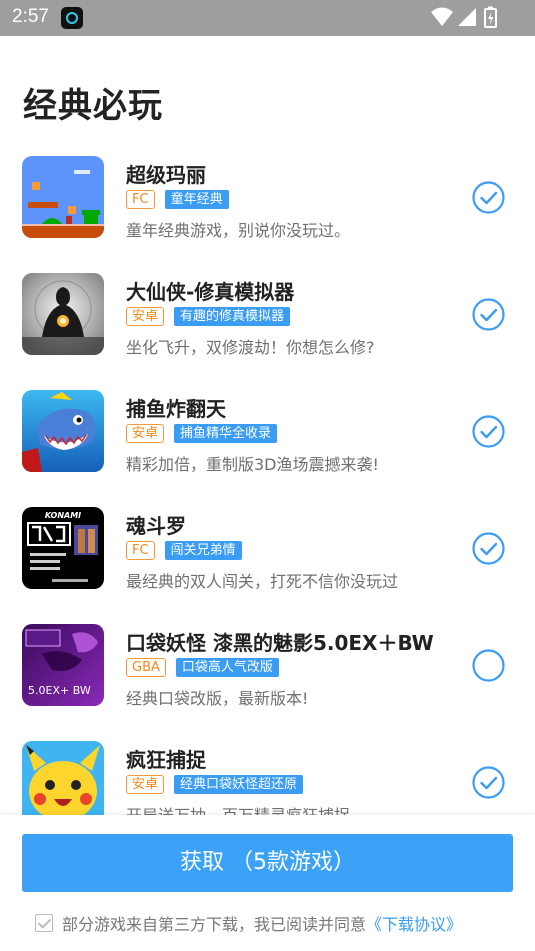  Describe the element at coordinates (166, 760) in the screenshot. I see `game-name: 疯狂捕捉` at that location.